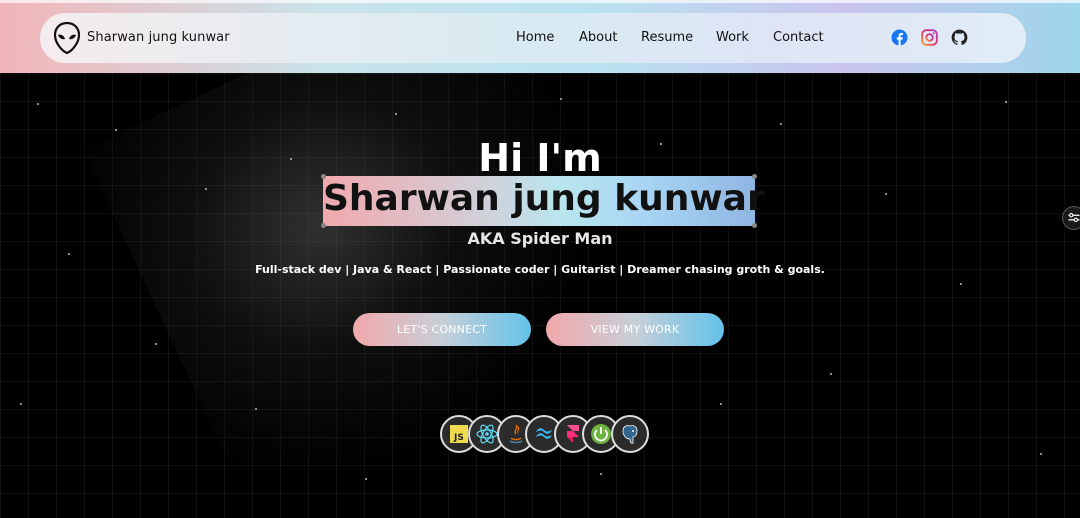  Describe the element at coordinates (540, 1) in the screenshot. I see `header-top-line` at that location.